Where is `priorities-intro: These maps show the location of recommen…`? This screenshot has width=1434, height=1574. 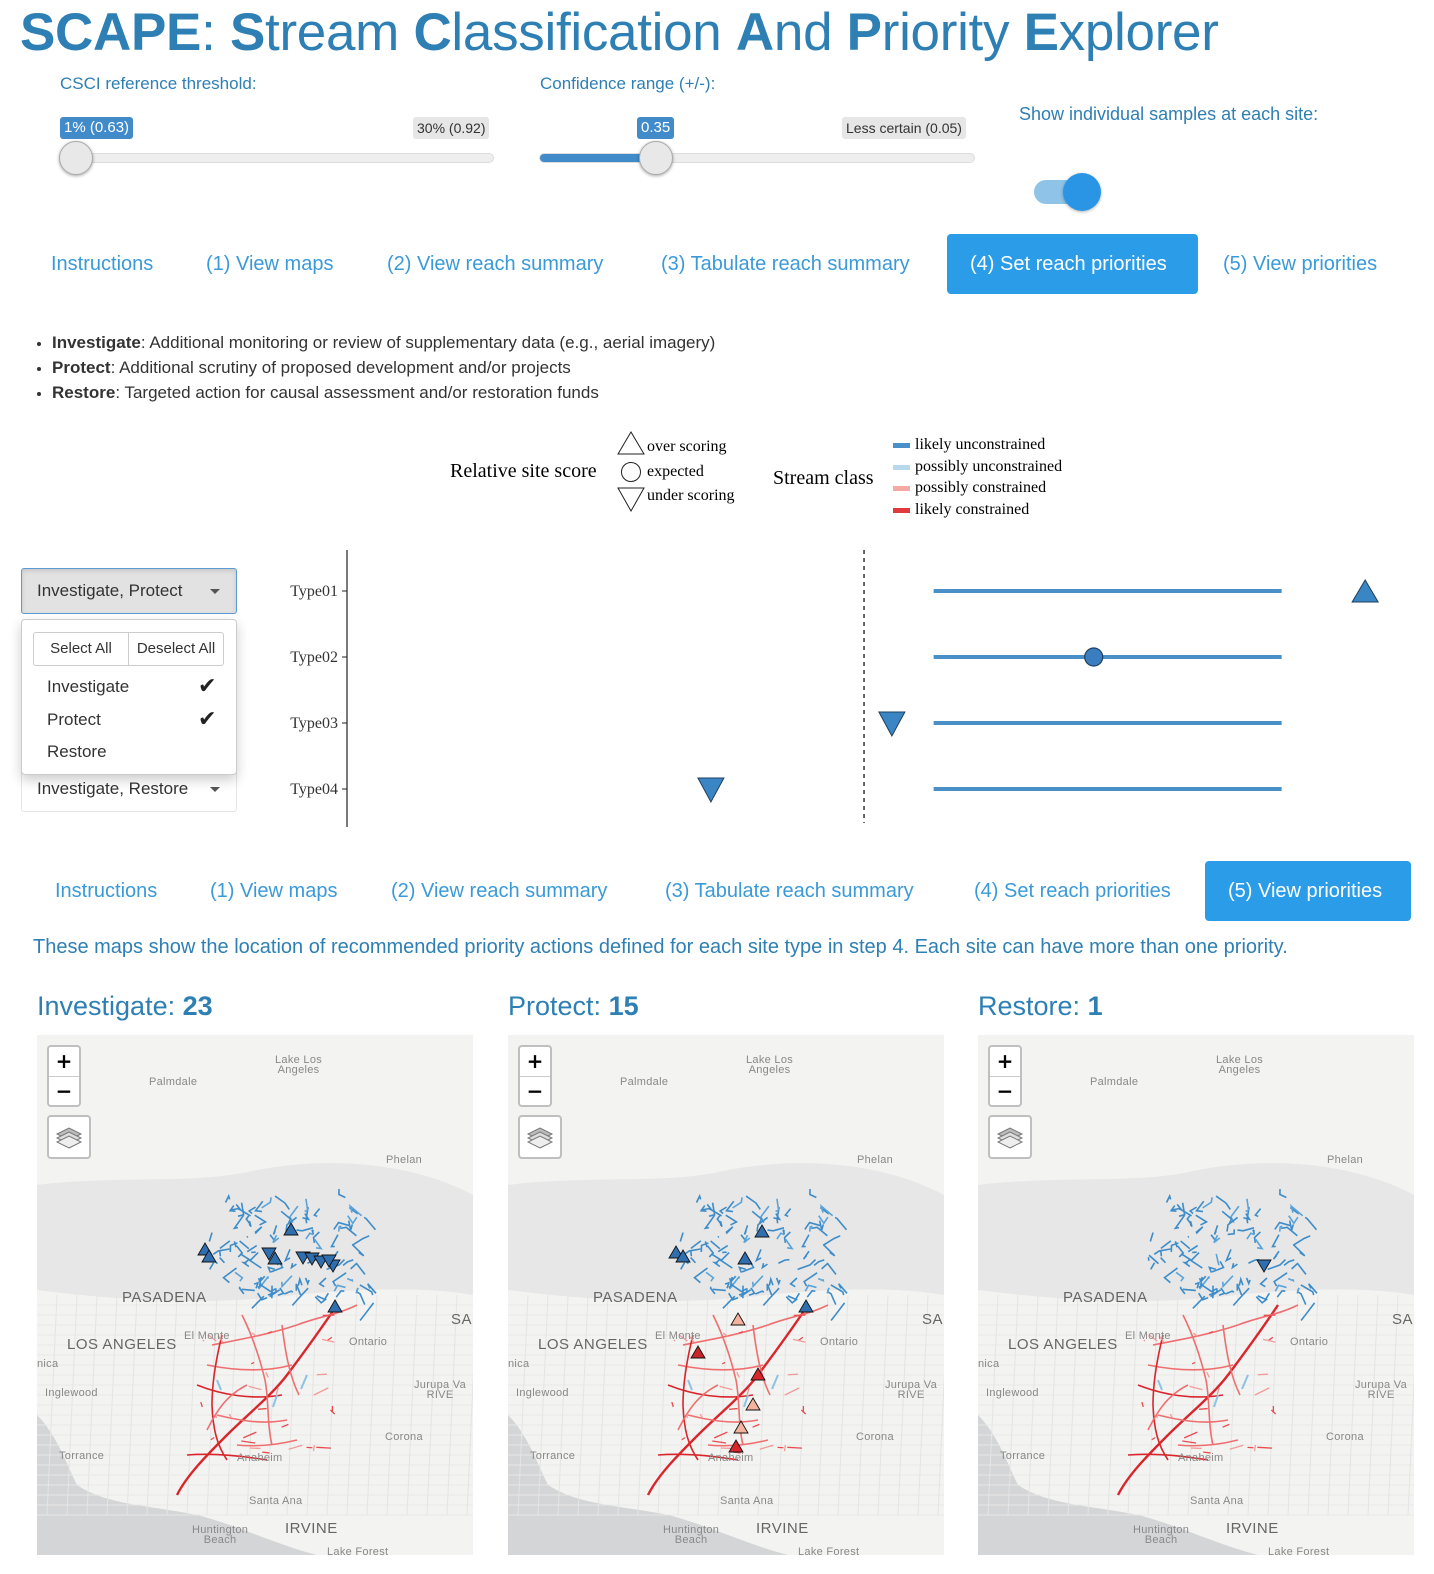 priorities-intro: These maps show the location of recommen… is located at coordinates (660, 947).